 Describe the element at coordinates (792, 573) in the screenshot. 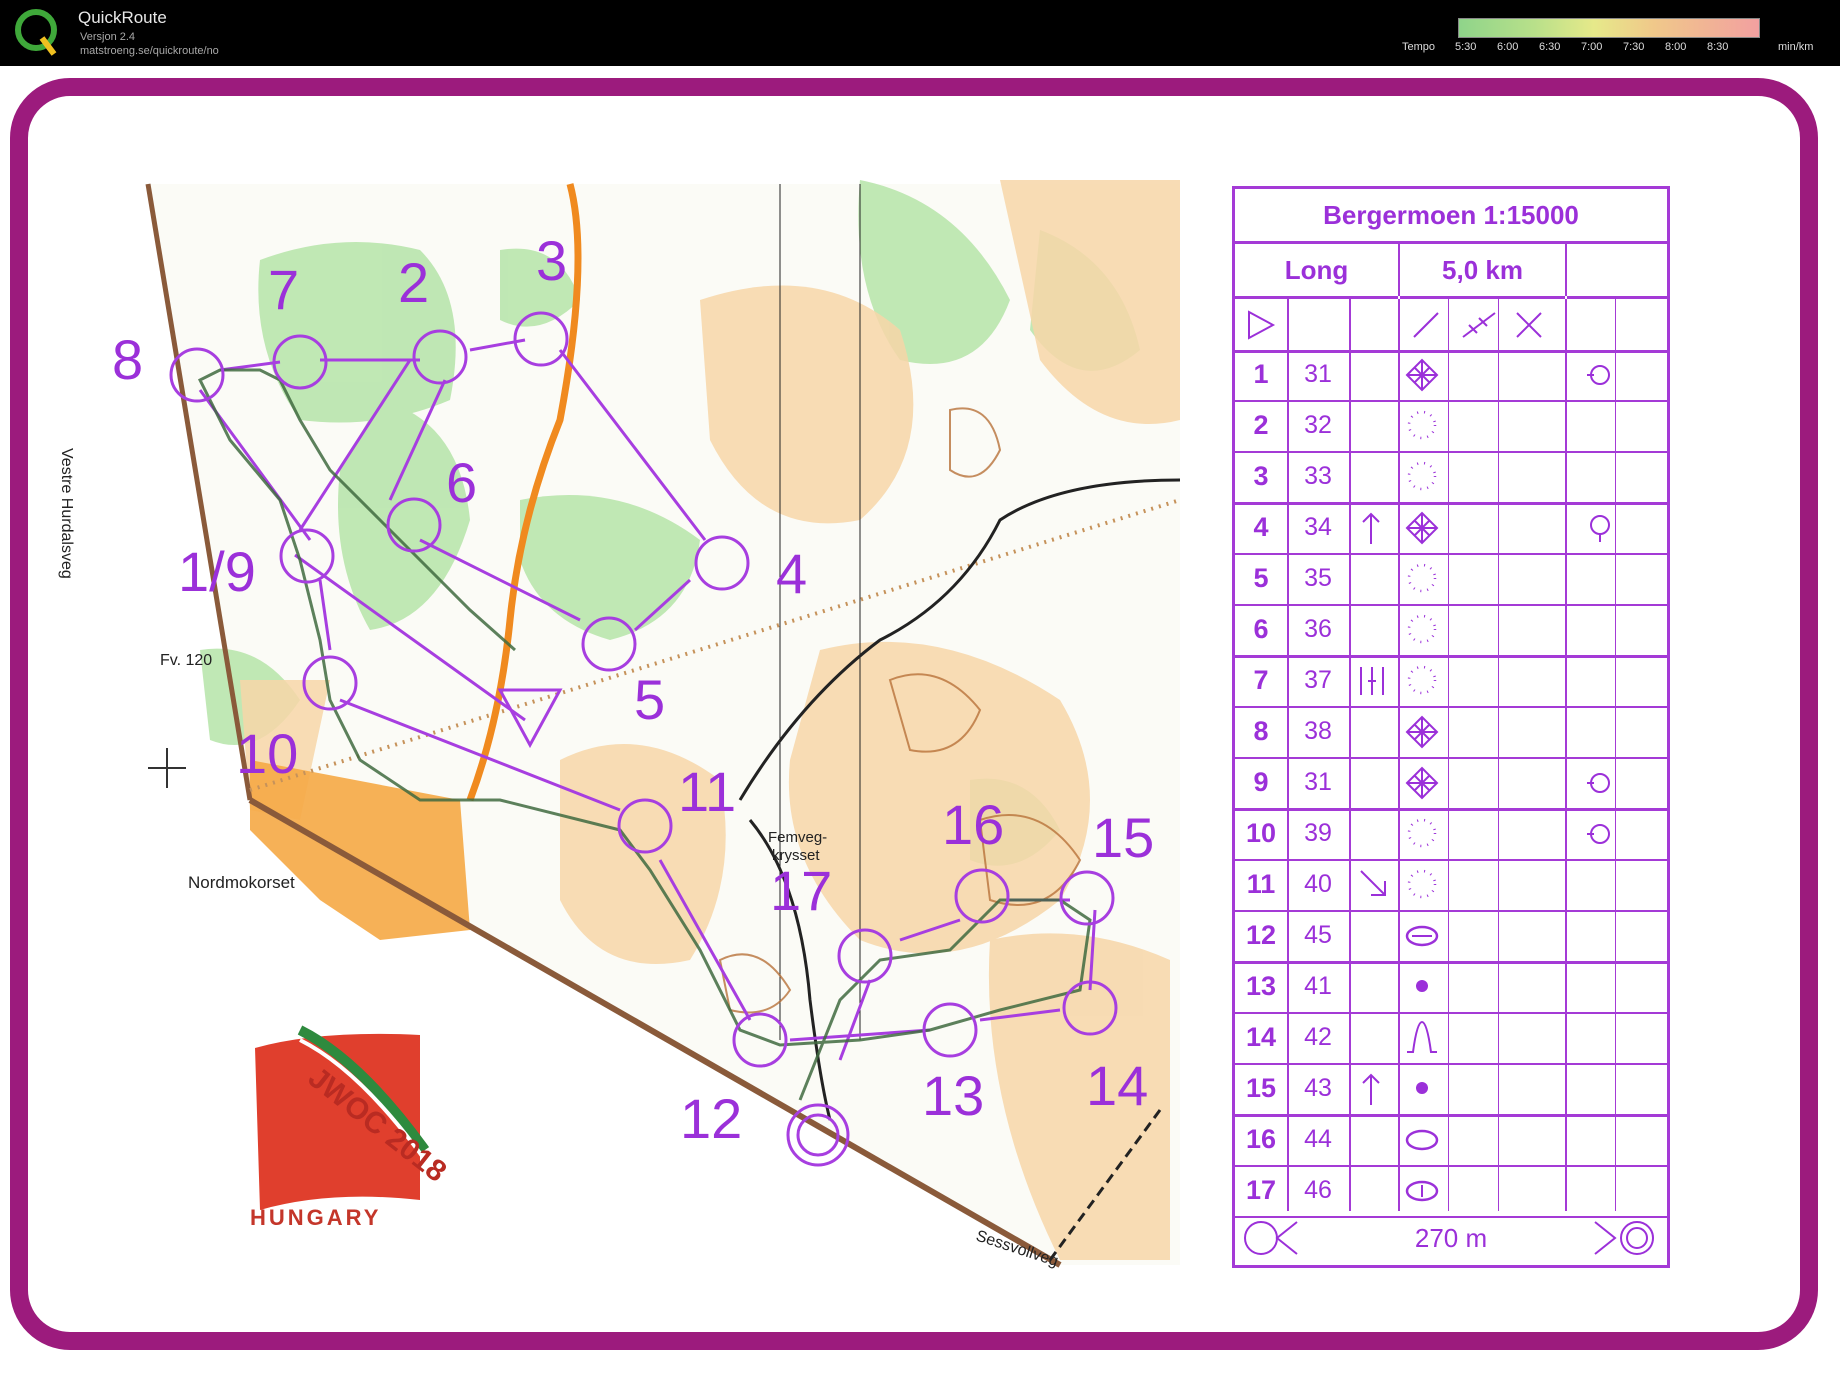

I see `control-number-4: 4` at that location.